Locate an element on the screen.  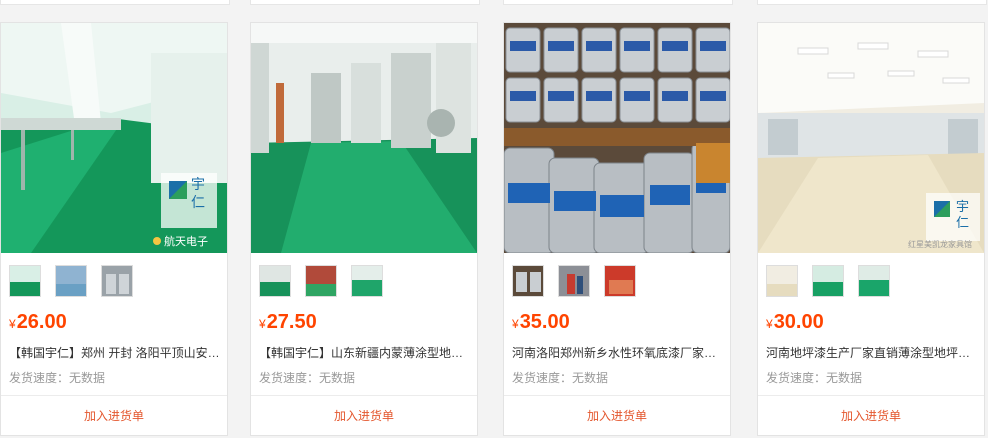
price: ¥30.00 is located at coordinates (795, 322).